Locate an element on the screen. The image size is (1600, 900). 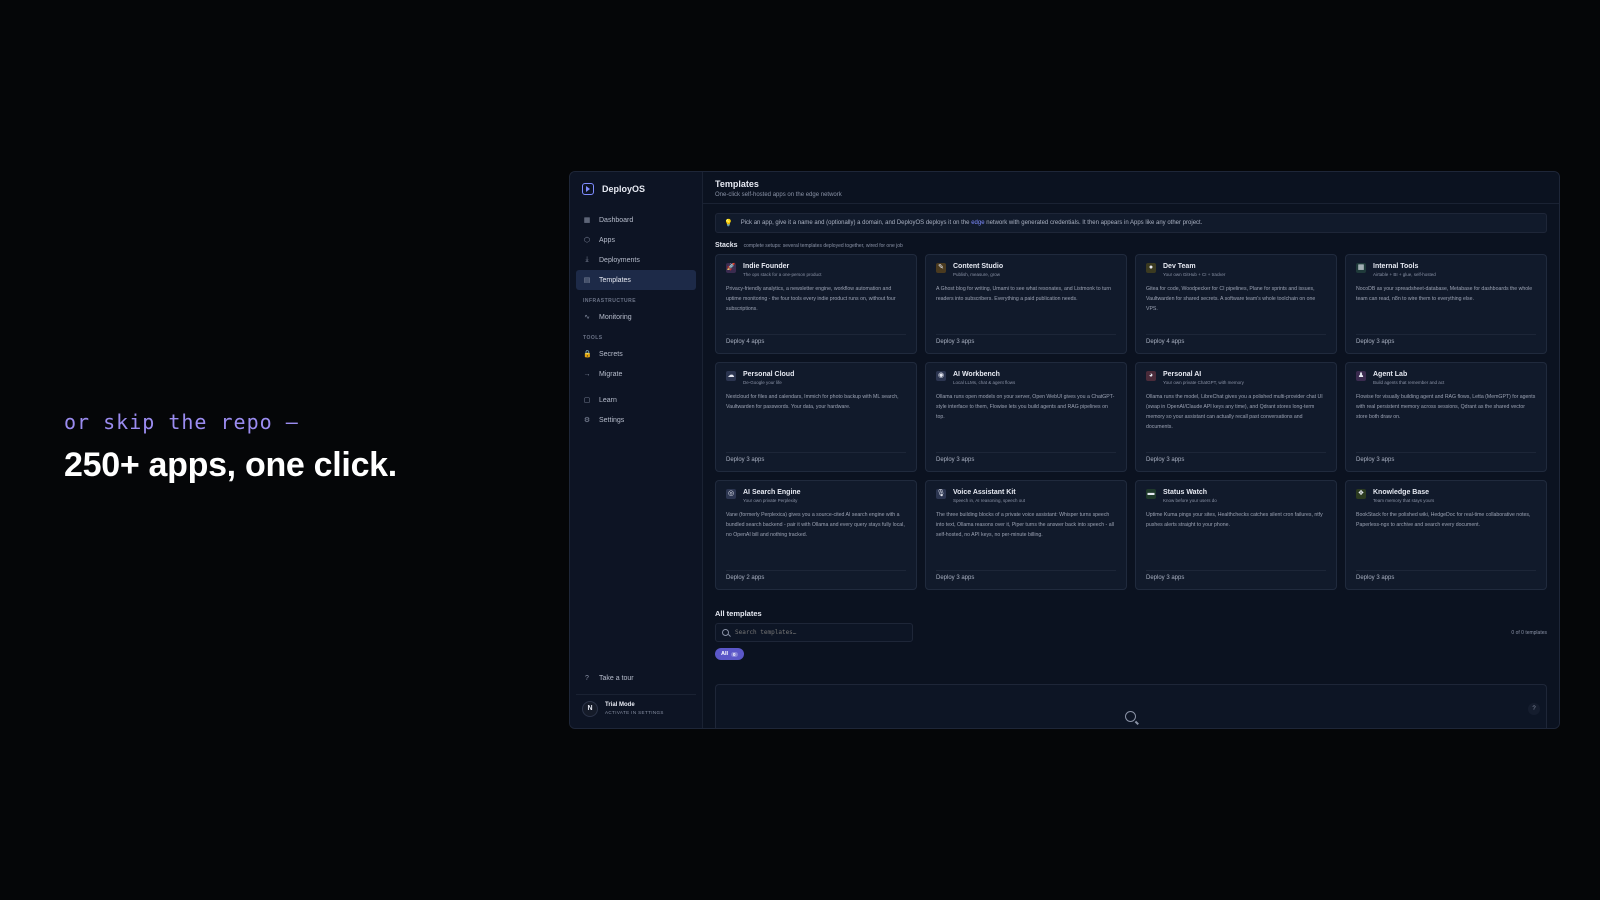
sidebar-item-learn: ▢ Learn is located at coordinates (636, 400).